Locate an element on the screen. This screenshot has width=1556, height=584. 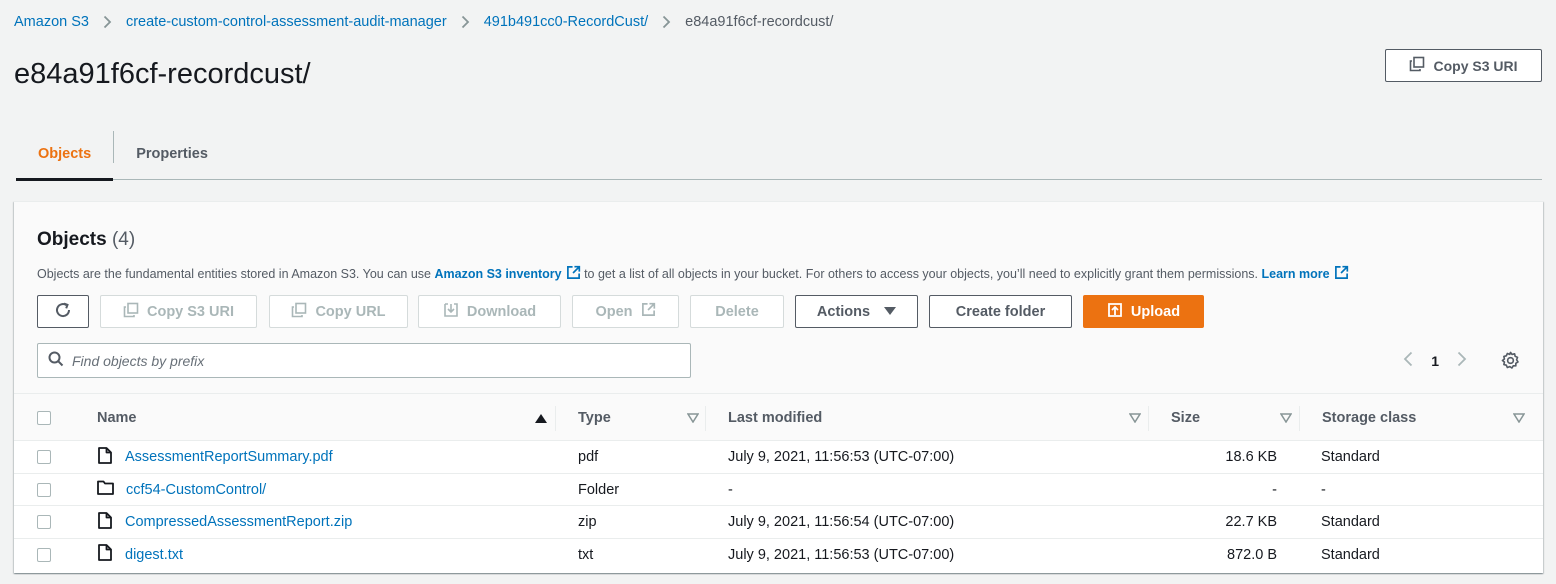
gear-icon is located at coordinates (1510, 360).